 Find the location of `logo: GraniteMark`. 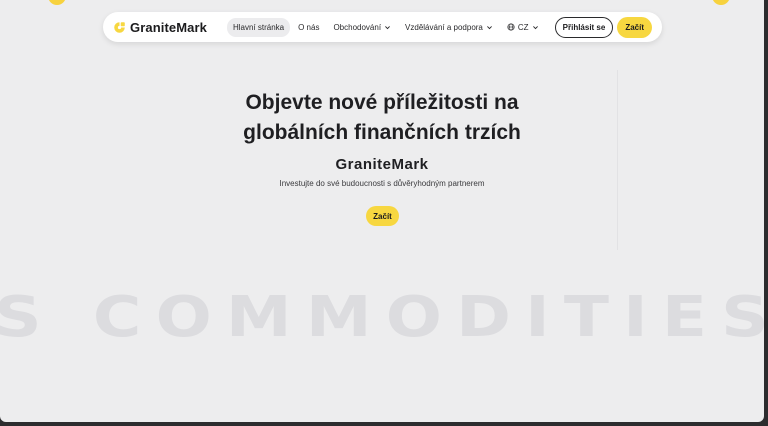

logo: GraniteMark is located at coordinates (160, 27).